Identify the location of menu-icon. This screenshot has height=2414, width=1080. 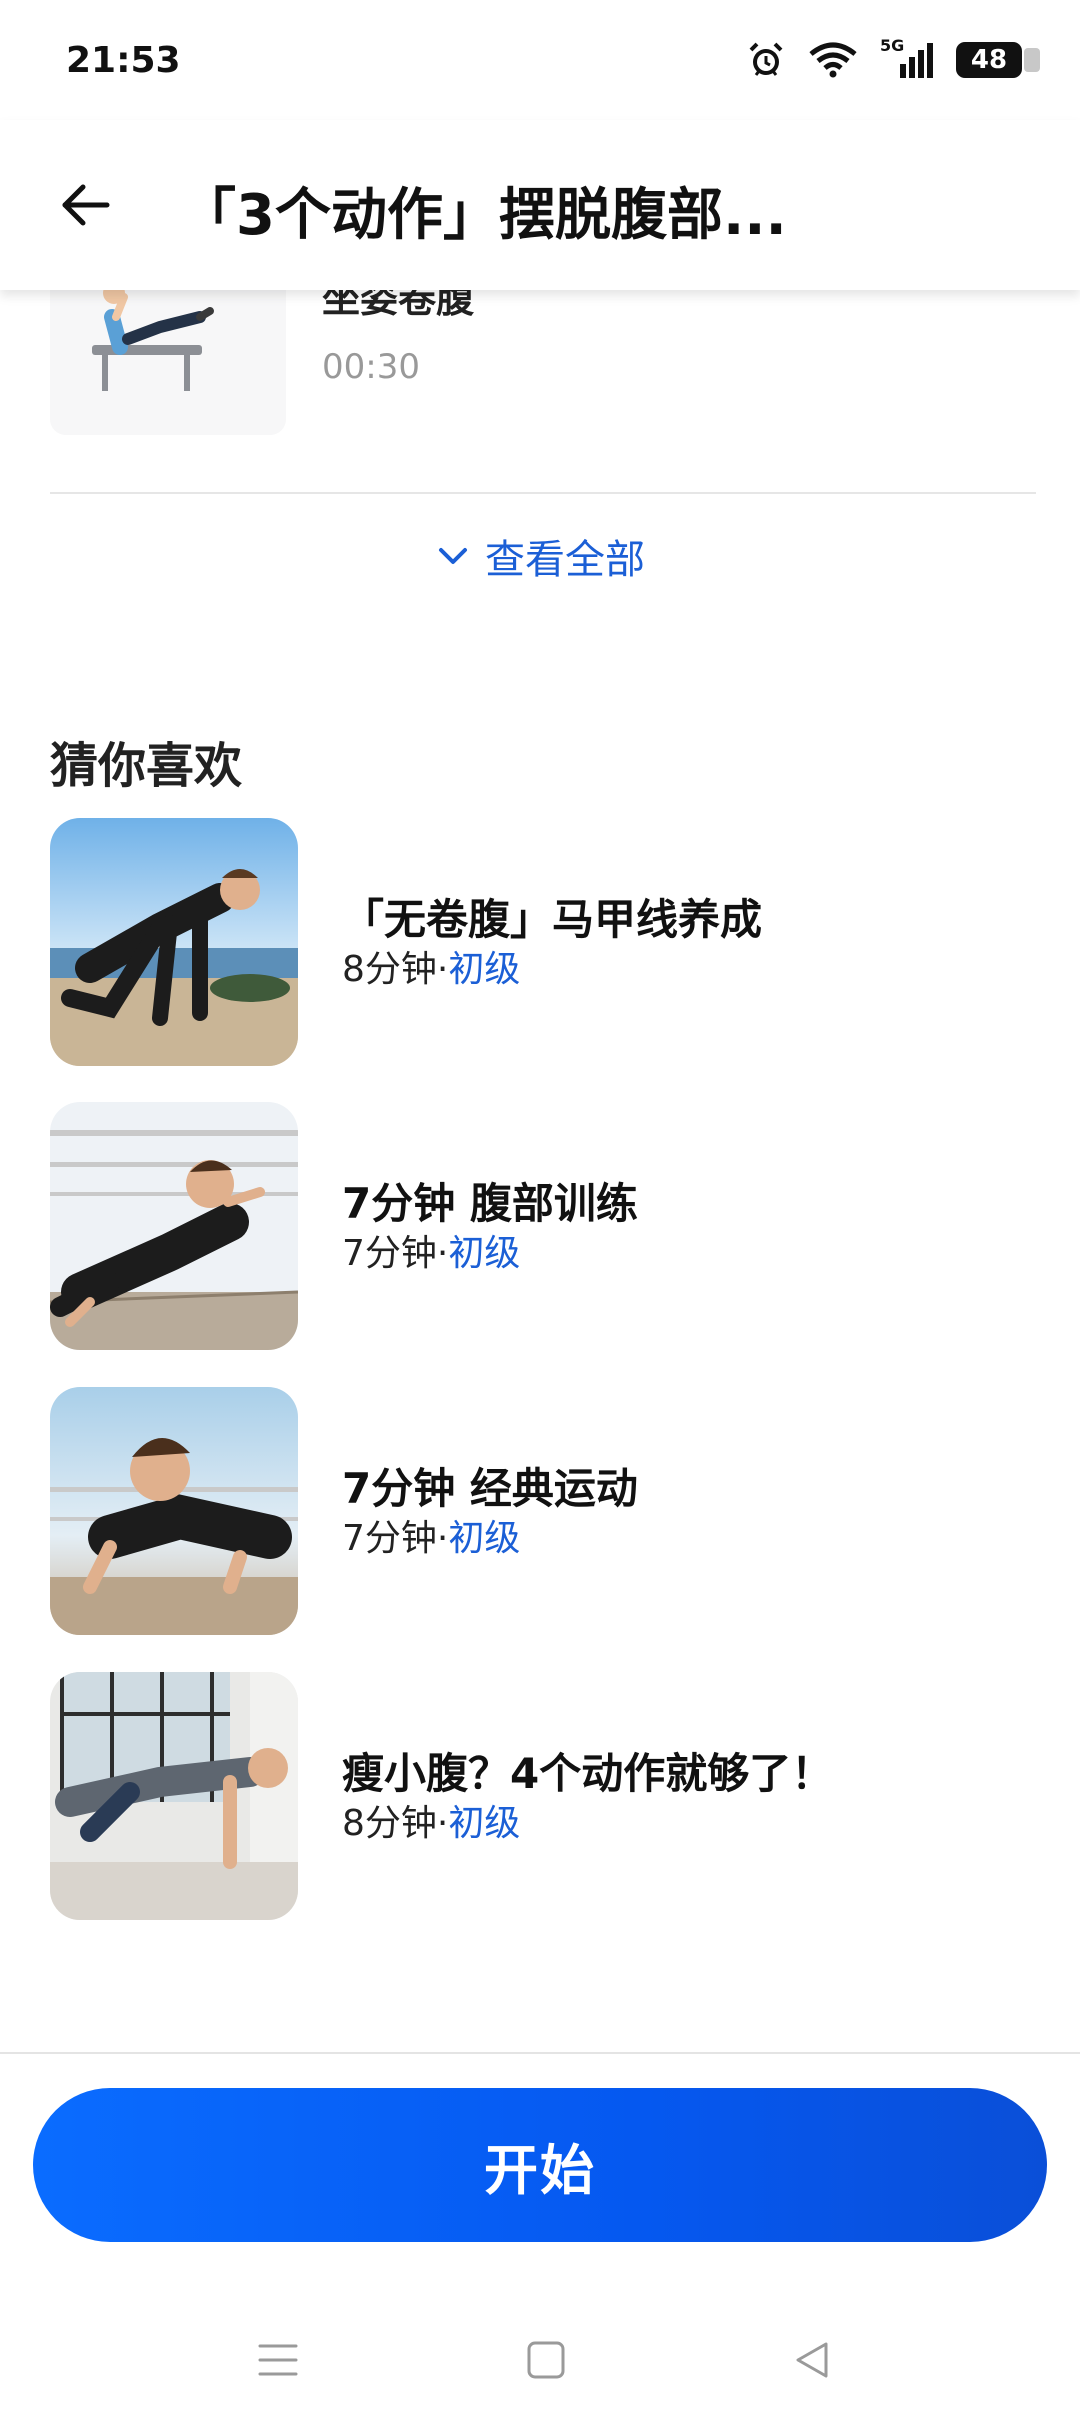
(278, 2360).